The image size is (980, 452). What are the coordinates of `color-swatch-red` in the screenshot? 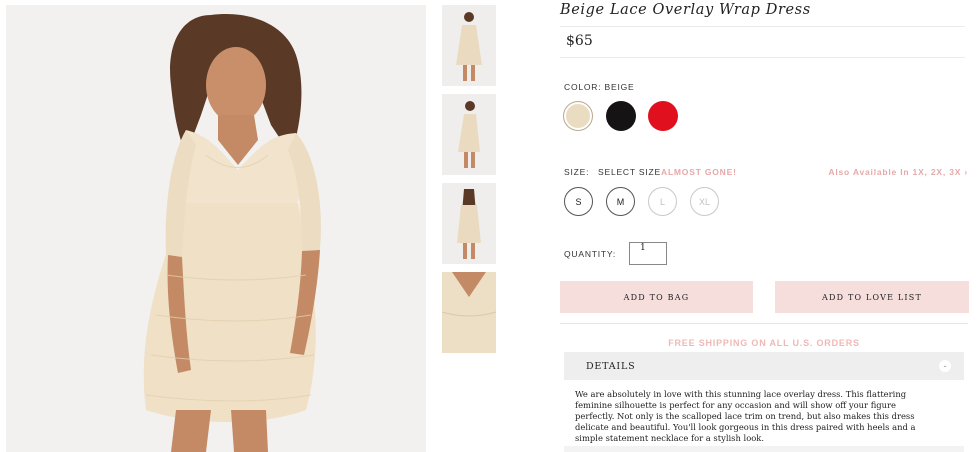 It's located at (663, 116).